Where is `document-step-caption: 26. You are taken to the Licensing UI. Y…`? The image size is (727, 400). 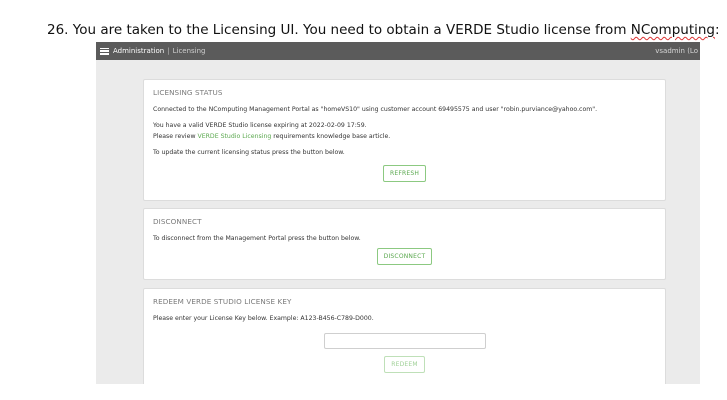 document-step-caption: 26. You are taken to the Licensing UI. Y… is located at coordinates (383, 30).